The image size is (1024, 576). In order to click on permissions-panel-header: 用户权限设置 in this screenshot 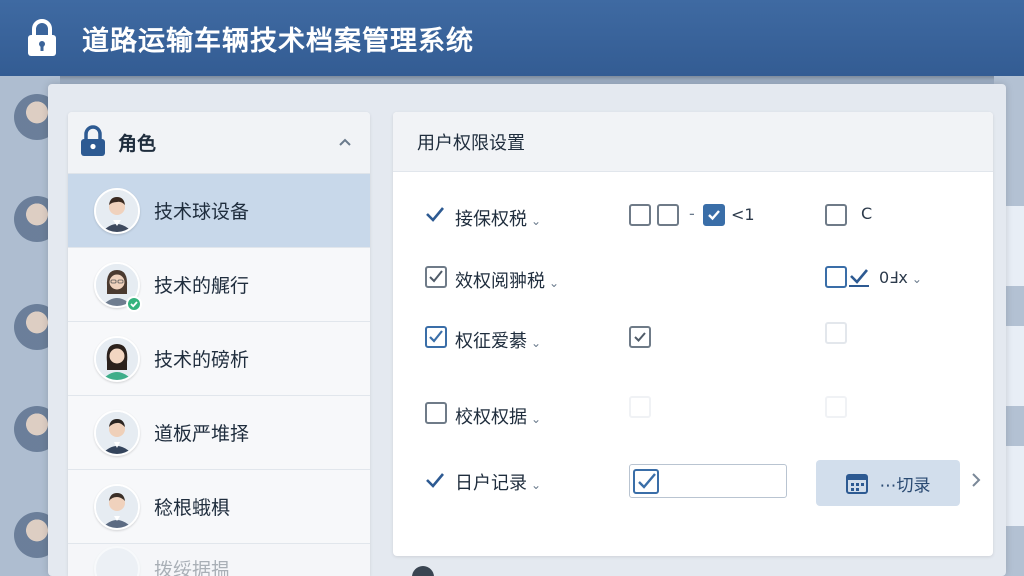, I will do `click(693, 142)`.